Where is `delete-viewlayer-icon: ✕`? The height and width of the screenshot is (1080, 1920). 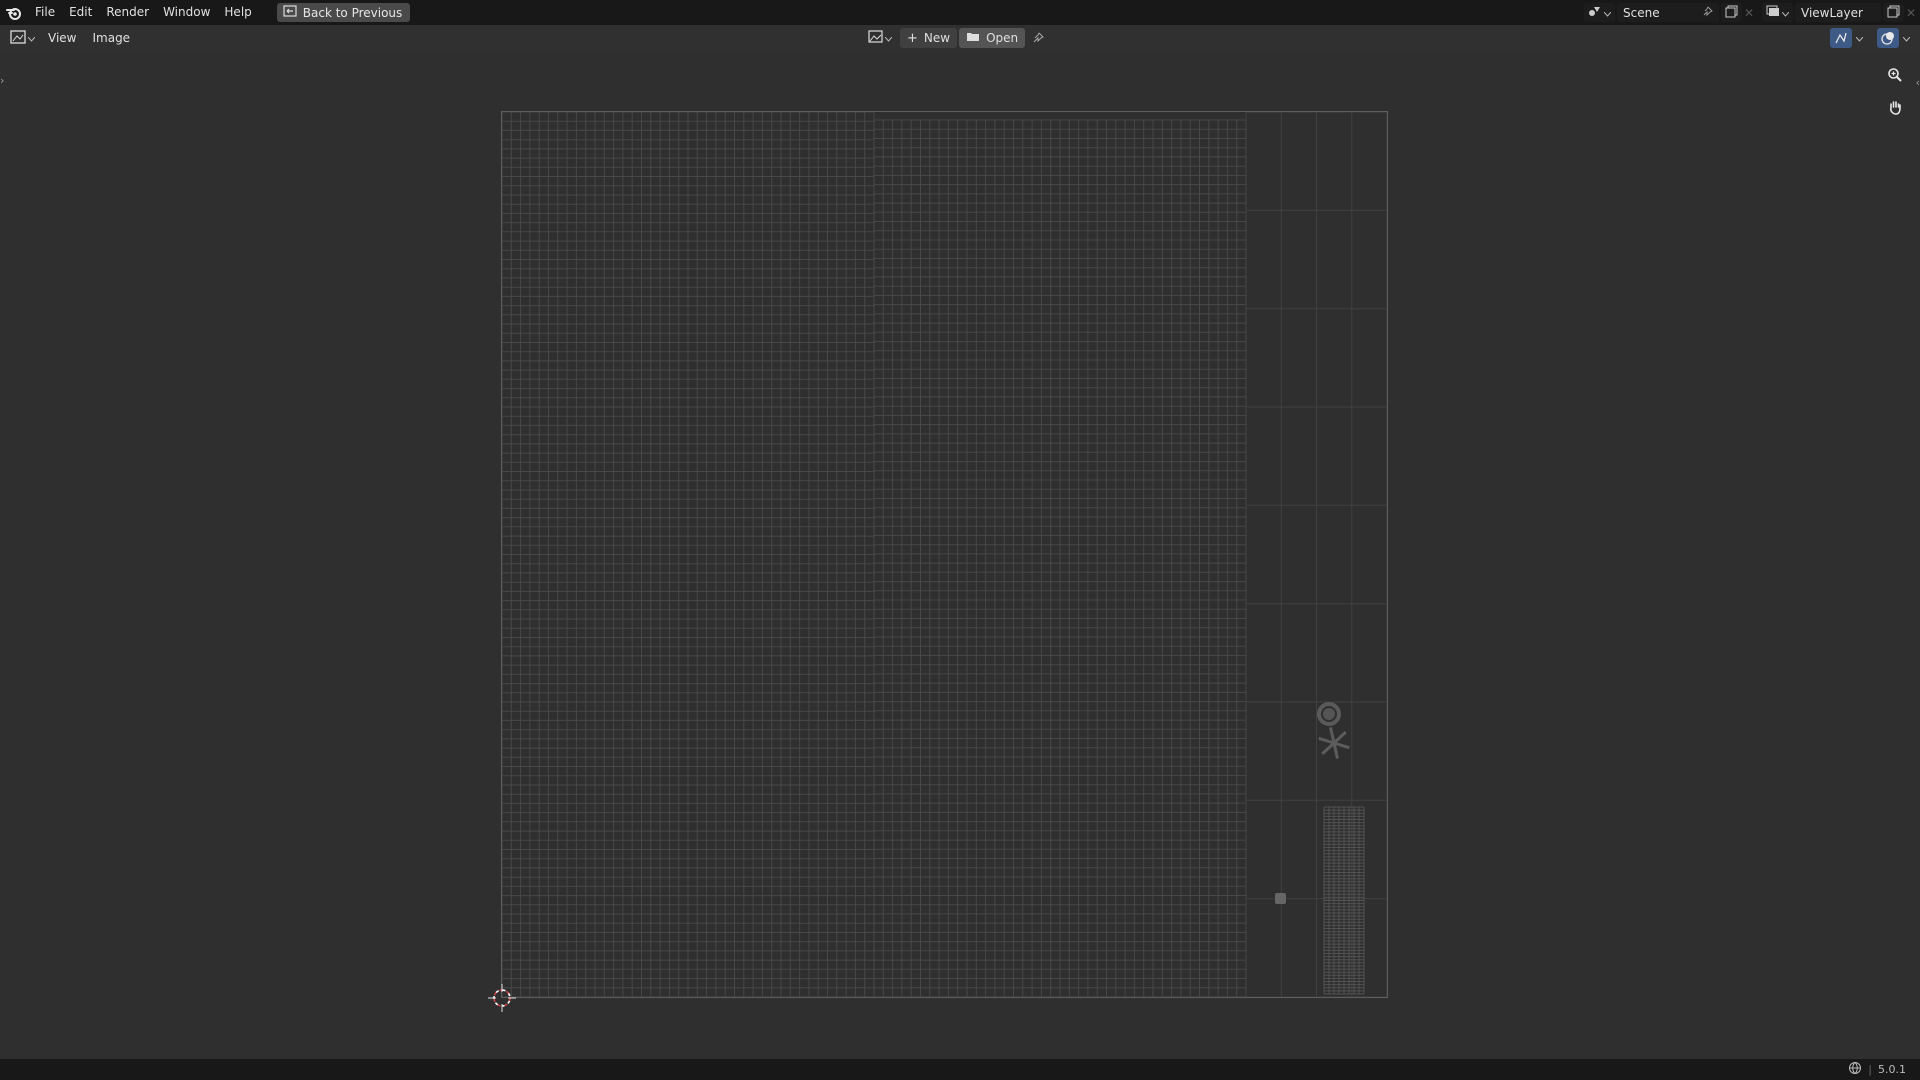 delete-viewlayer-icon: ✕ is located at coordinates (1913, 13).